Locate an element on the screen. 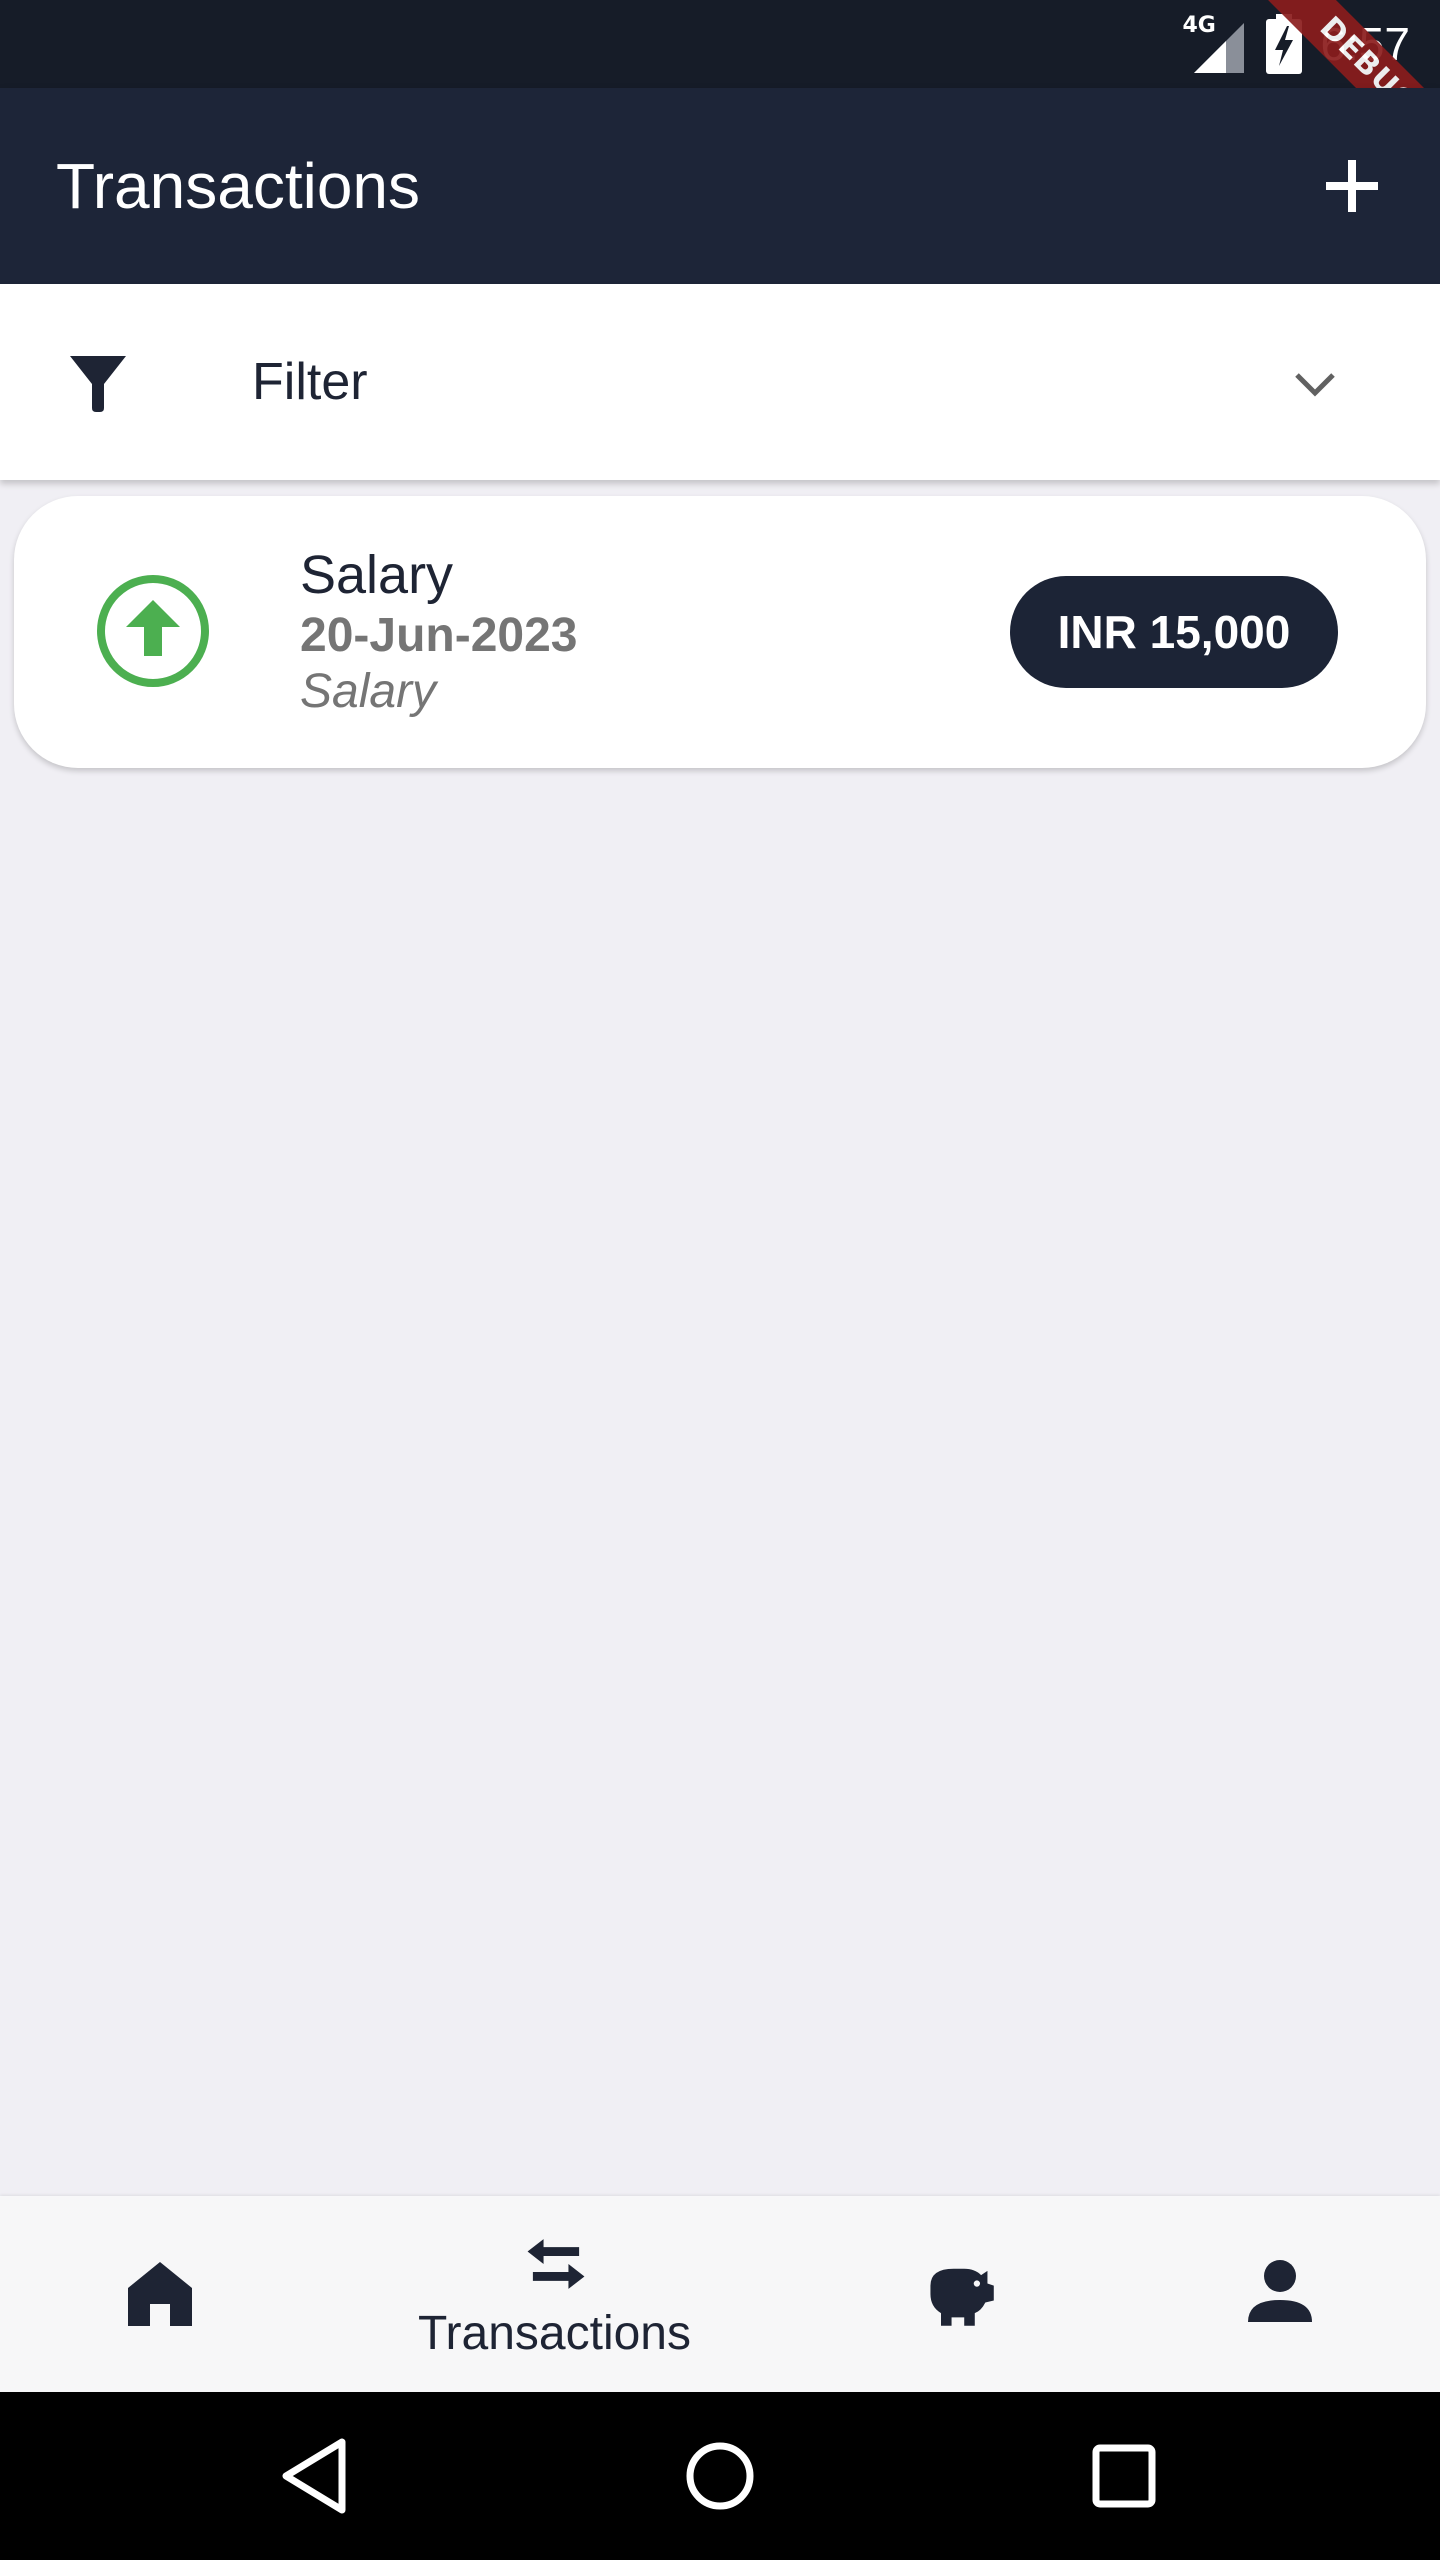 The width and height of the screenshot is (1440, 2560). page-title: Transactions is located at coordinates (238, 186).